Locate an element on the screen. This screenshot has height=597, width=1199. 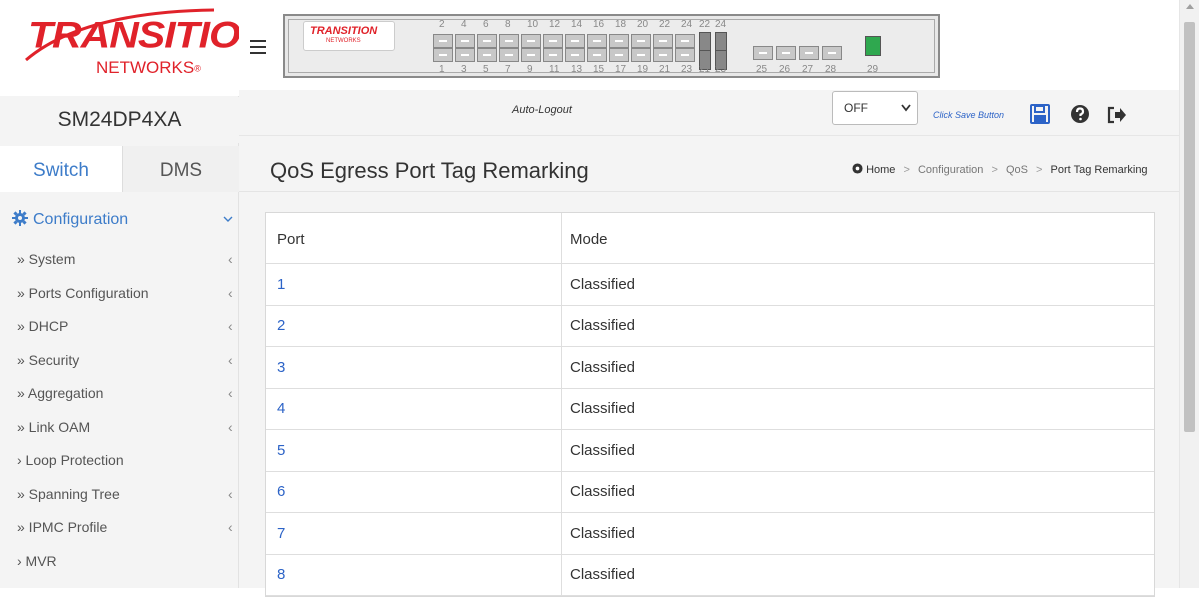
port-link: 4 is located at coordinates (281, 408).